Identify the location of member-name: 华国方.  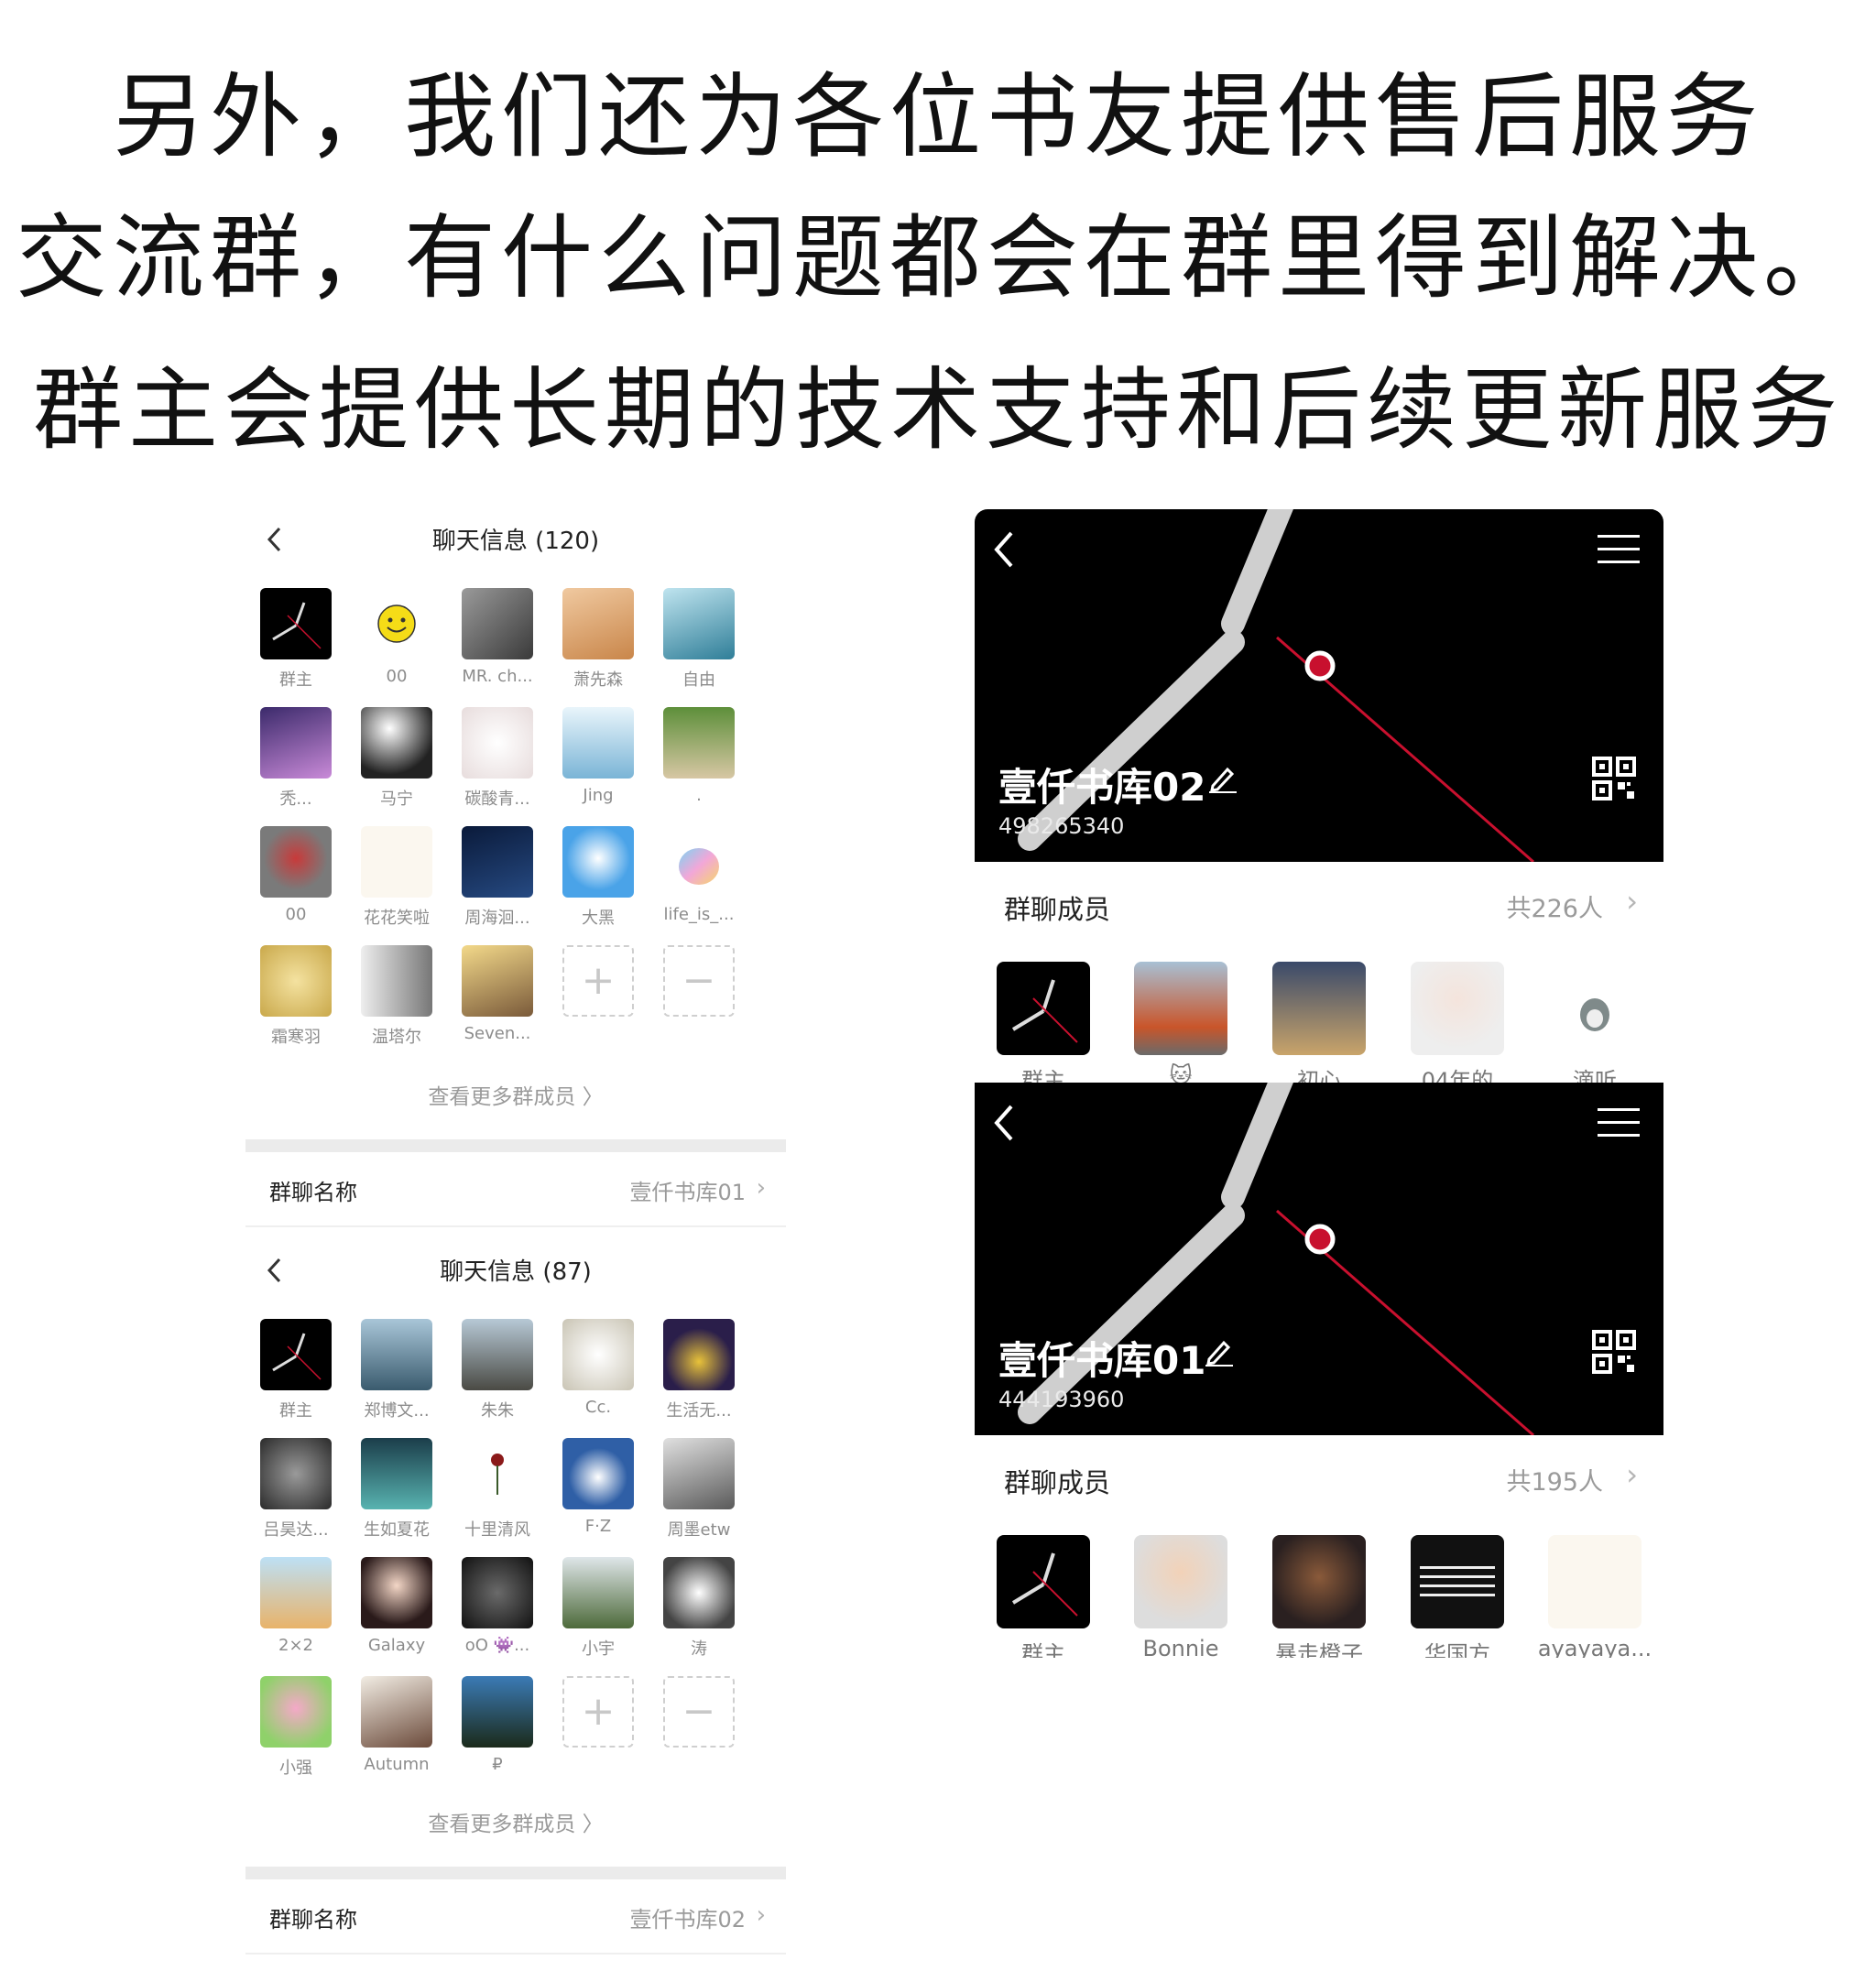
(1457, 1649).